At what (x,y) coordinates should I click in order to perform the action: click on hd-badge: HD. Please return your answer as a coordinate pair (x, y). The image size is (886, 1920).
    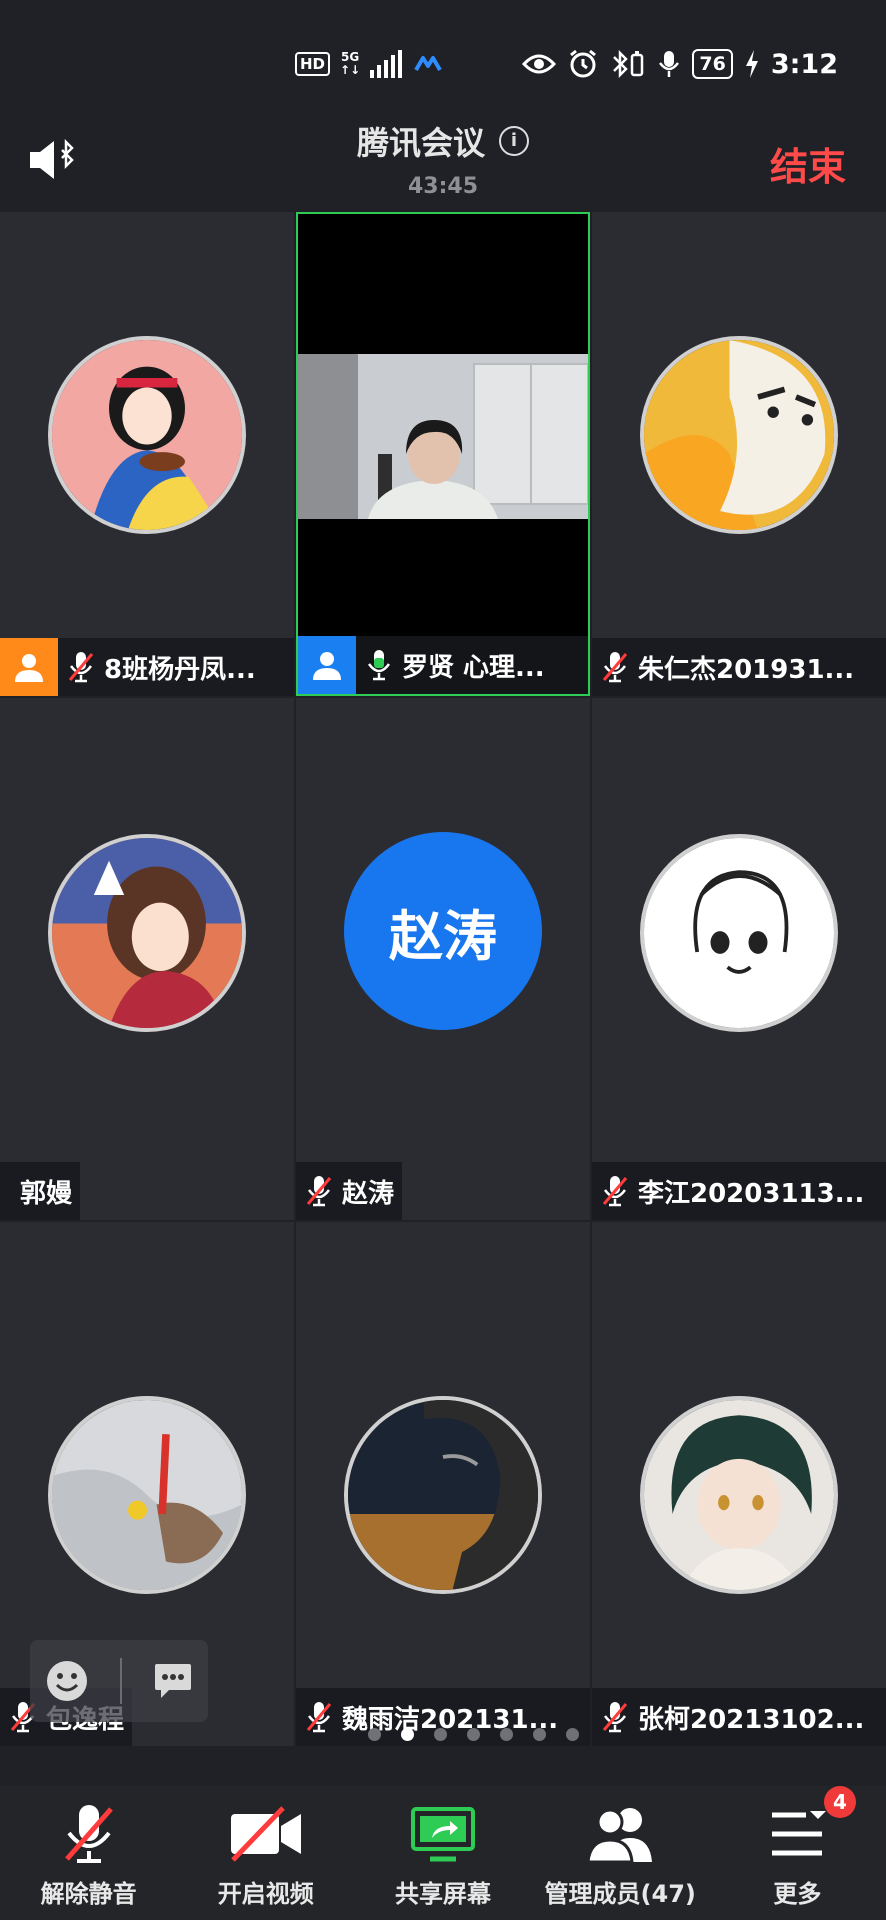
    Looking at the image, I should click on (313, 64).